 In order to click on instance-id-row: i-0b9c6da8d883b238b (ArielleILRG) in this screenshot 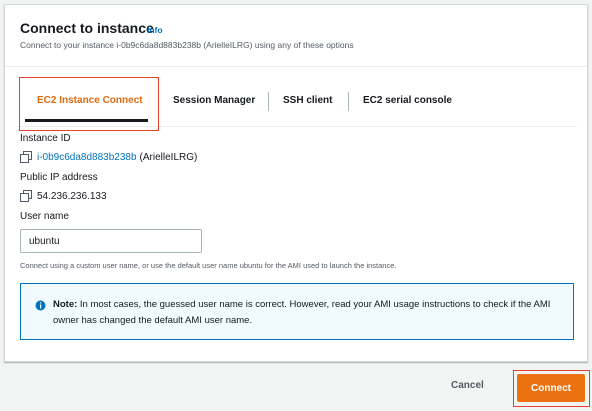, I will do `click(108, 157)`.